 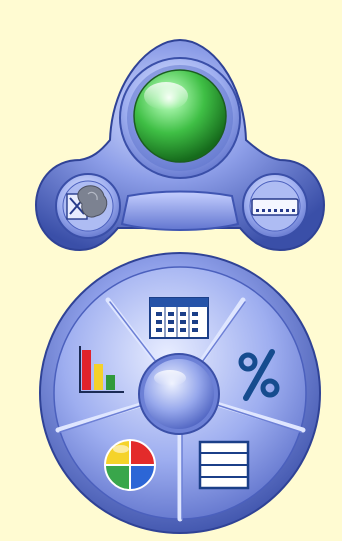 What do you see at coordinates (180, 210) in the screenshot?
I see `status-control-bridge` at bounding box center [180, 210].